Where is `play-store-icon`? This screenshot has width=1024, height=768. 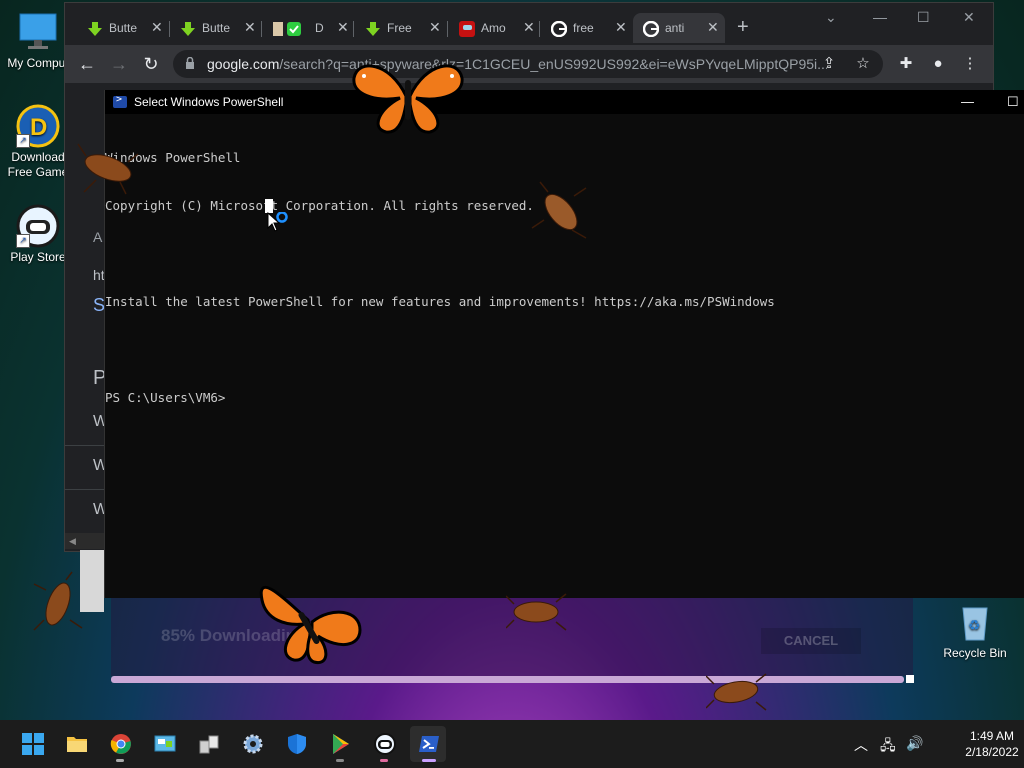 play-store-icon is located at coordinates (341, 744).